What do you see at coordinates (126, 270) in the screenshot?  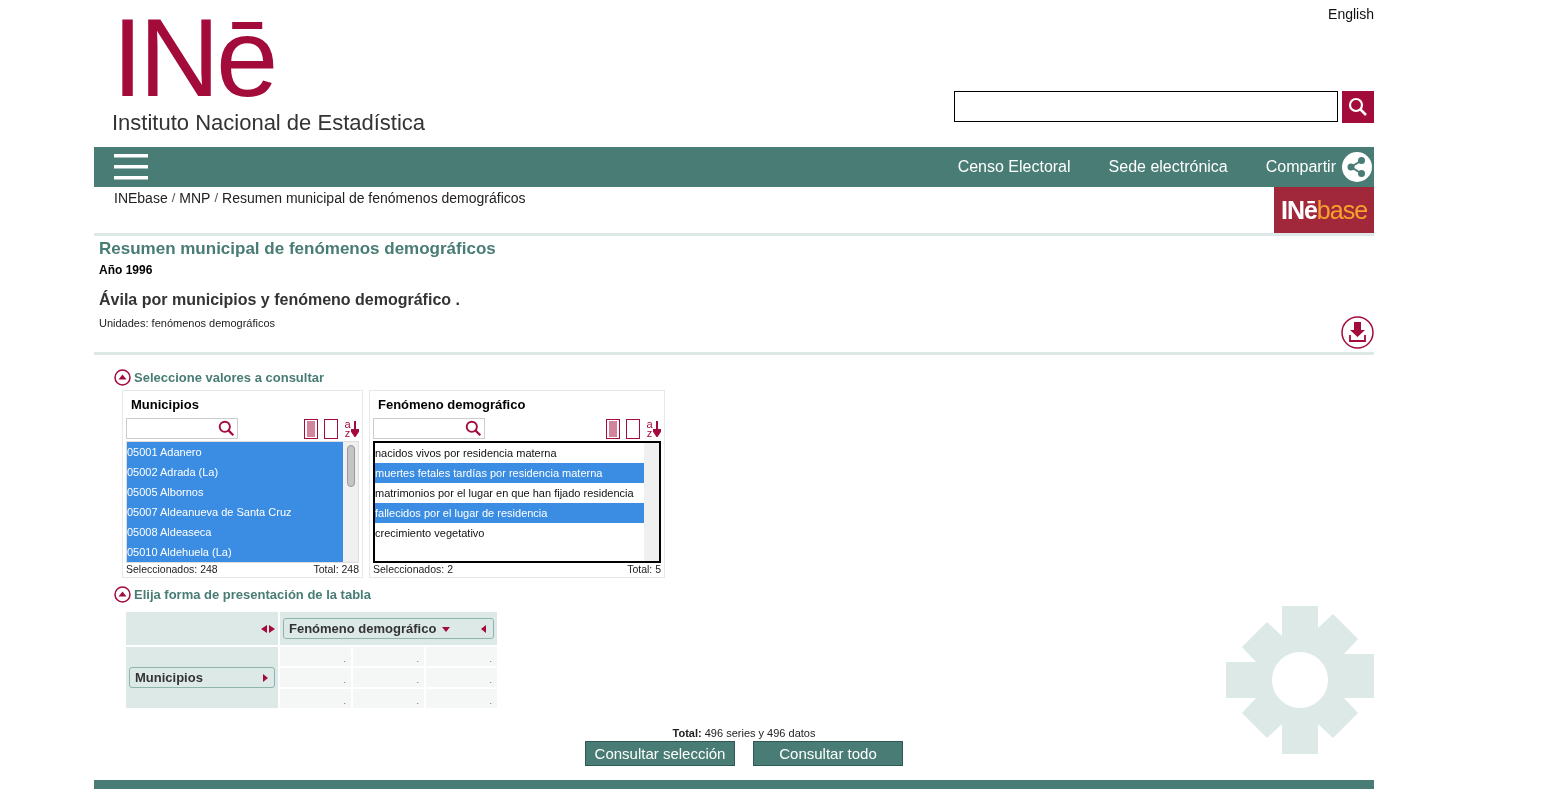 I see `year-label: Año 1996` at bounding box center [126, 270].